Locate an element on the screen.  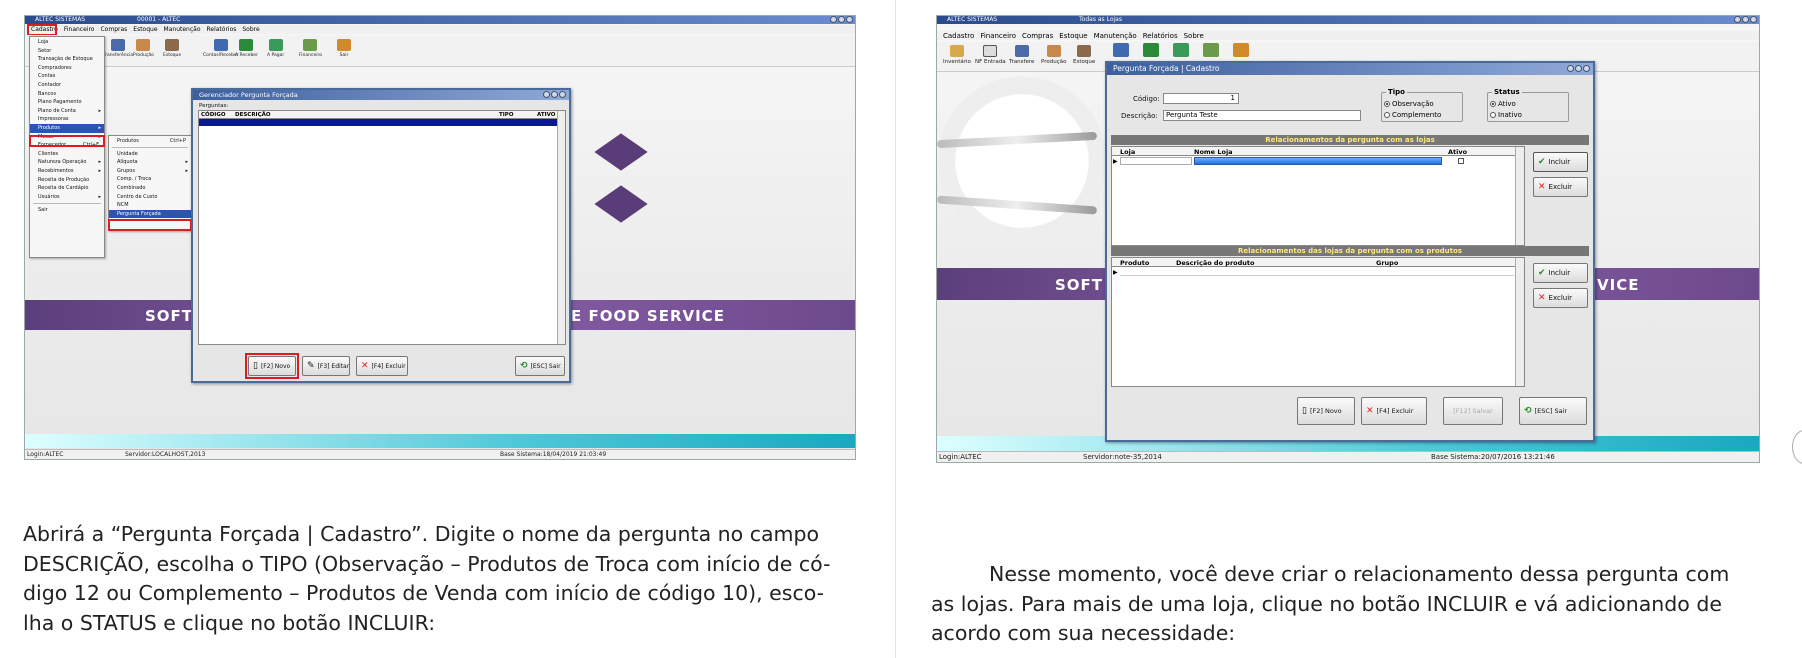
lojas-scrollbar is located at coordinates (1519, 196).